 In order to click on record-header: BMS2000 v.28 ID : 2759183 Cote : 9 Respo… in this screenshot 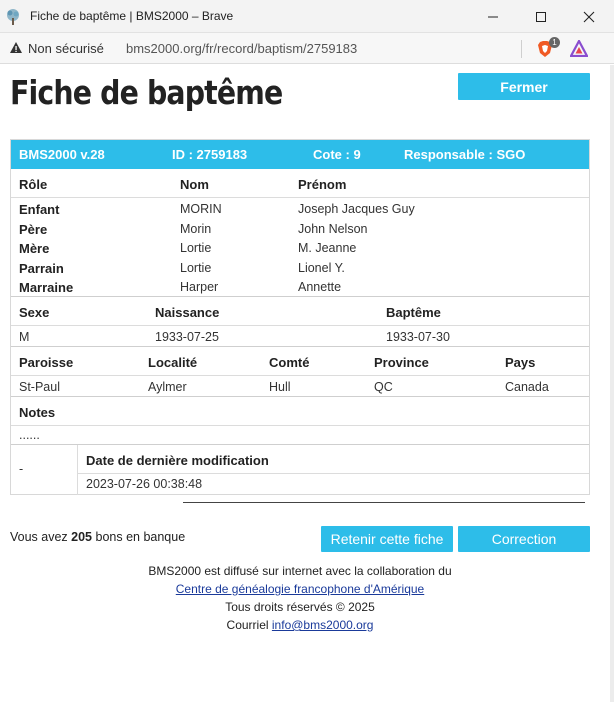, I will do `click(300, 154)`.